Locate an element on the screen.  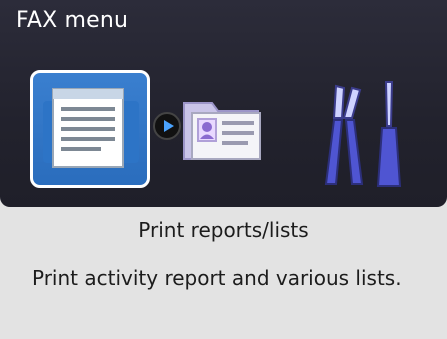
maintenance-tools-icon is located at coordinates (362, 133).